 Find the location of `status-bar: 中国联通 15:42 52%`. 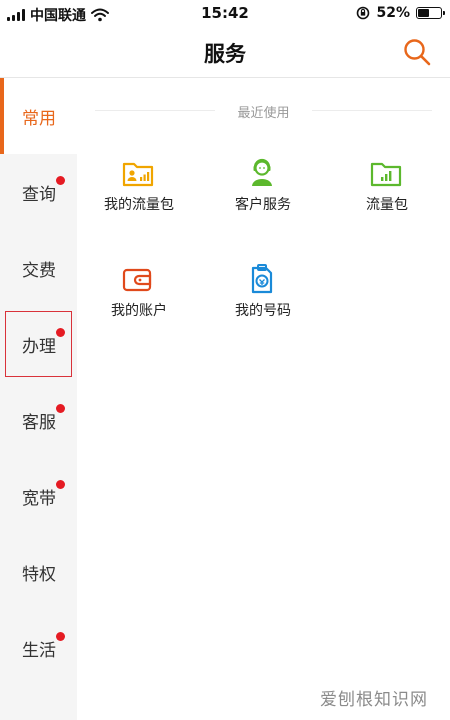

status-bar: 中国联通 15:42 52% is located at coordinates (225, 14).